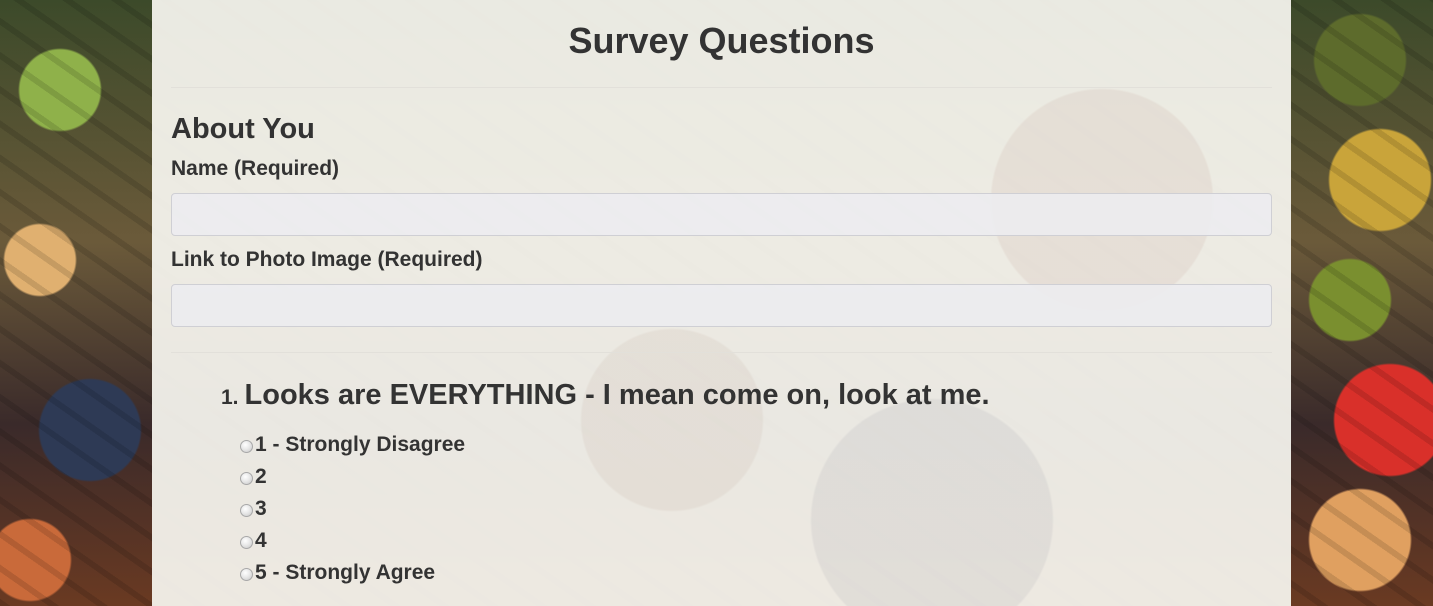 The height and width of the screenshot is (606, 1433). What do you see at coordinates (261, 540) in the screenshot?
I see `option-label: 4` at bounding box center [261, 540].